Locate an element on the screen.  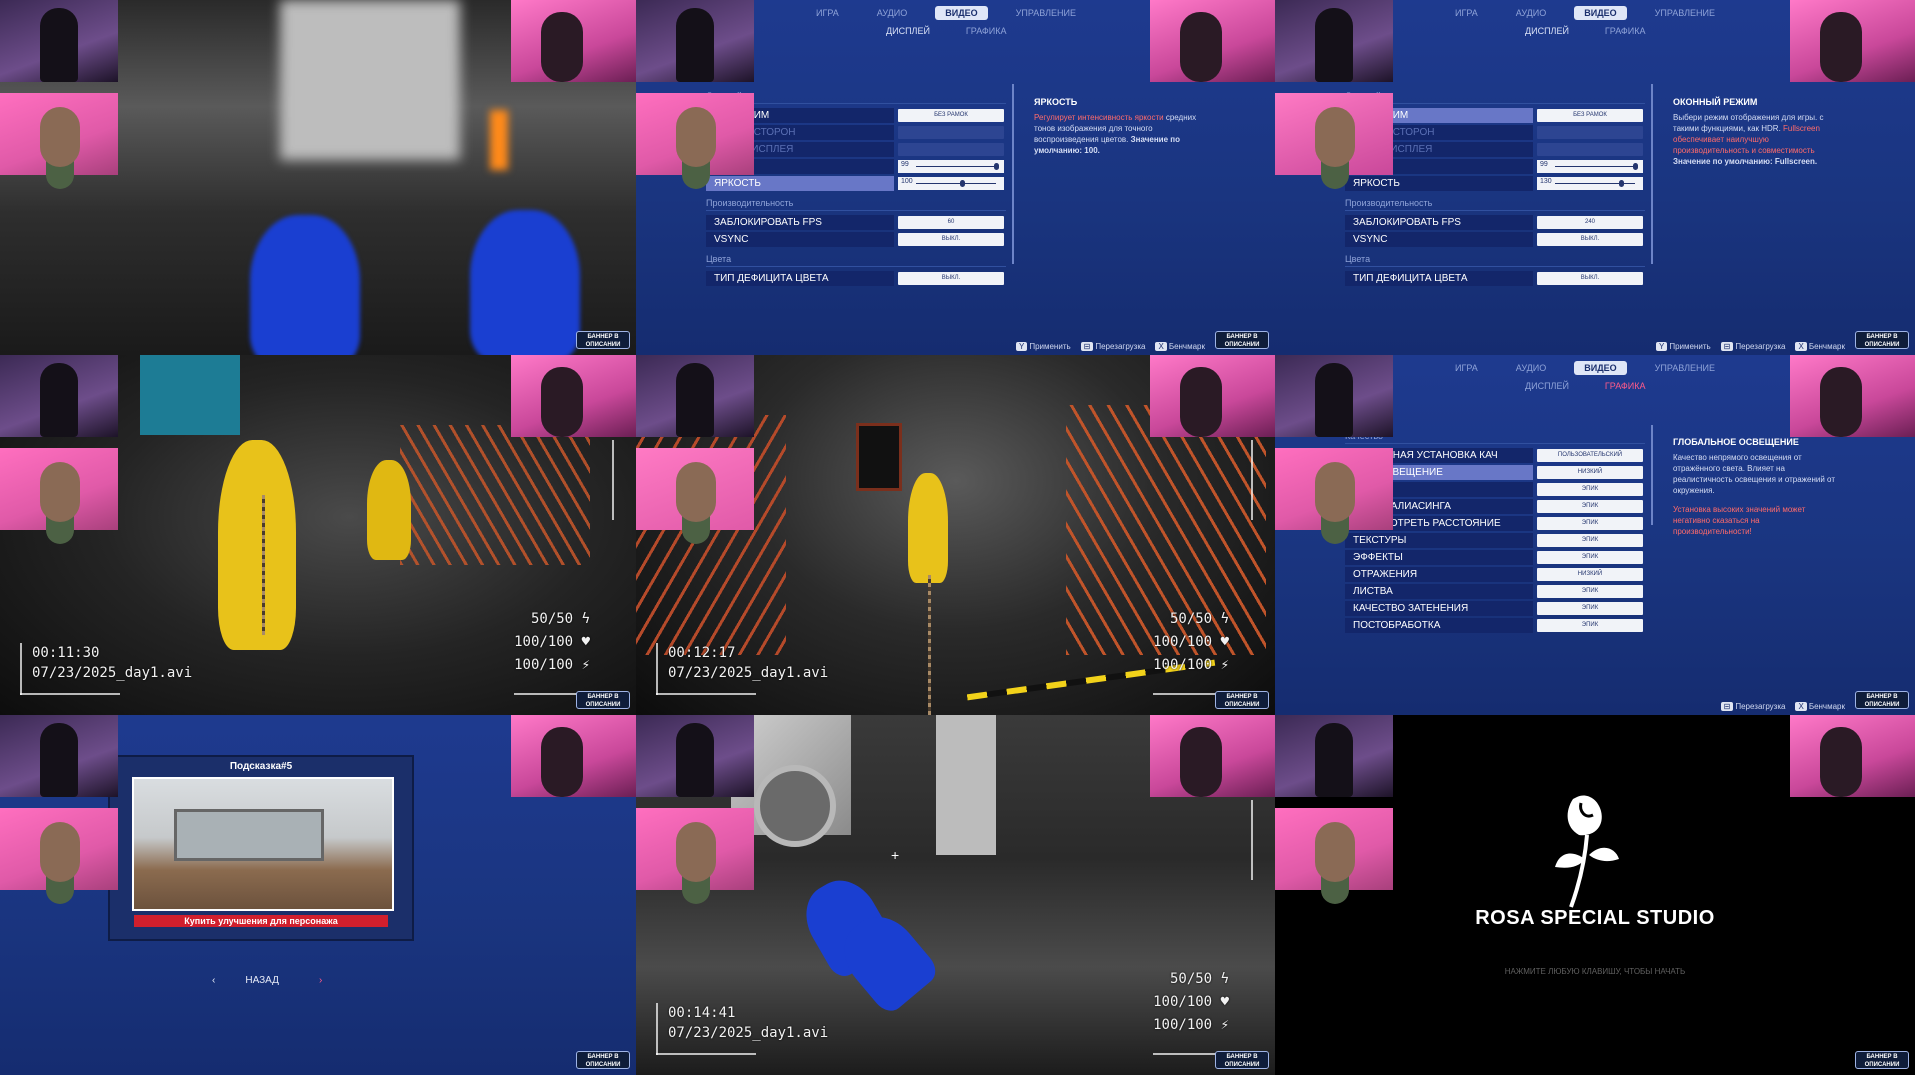
settings-row: ЛИСТВА ЭПИК is located at coordinates (1495, 591).